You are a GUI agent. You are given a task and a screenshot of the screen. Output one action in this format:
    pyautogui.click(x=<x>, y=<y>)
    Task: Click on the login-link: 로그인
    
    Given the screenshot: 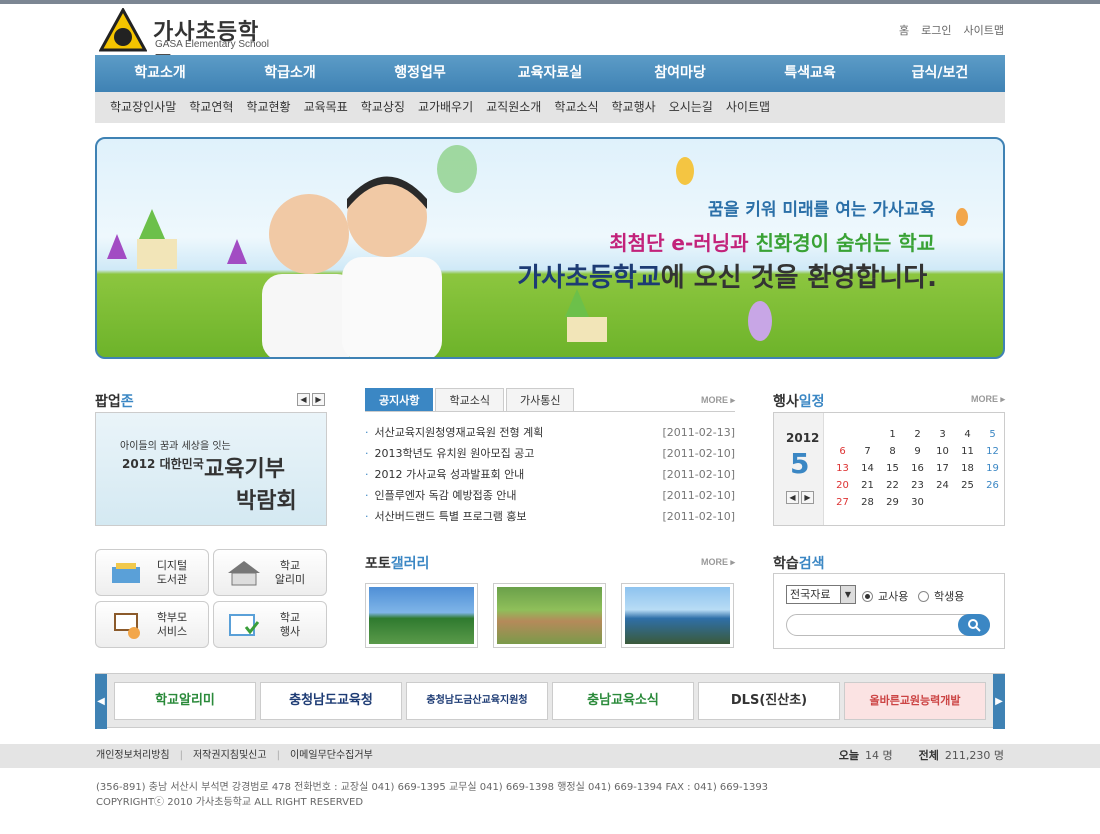 What is the action you would take?
    pyautogui.click(x=936, y=30)
    